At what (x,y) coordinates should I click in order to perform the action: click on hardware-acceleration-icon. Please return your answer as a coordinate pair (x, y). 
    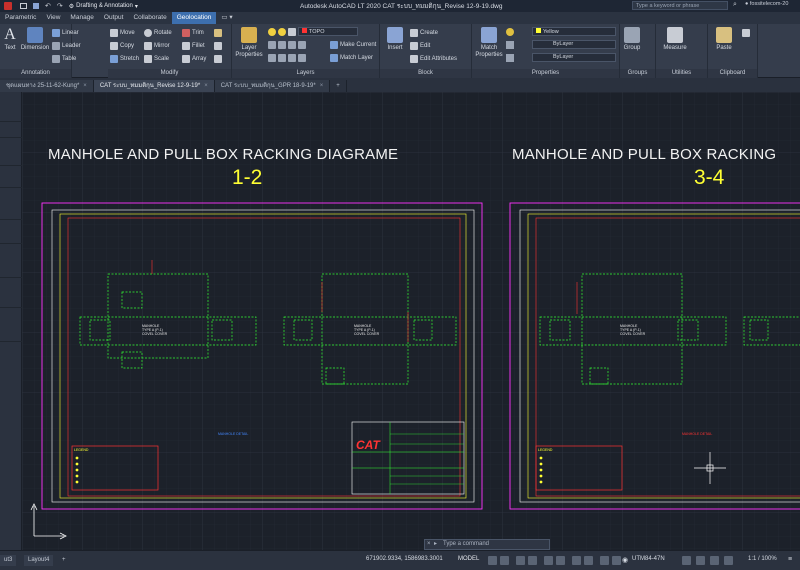
    Looking at the image, I should click on (728, 560).